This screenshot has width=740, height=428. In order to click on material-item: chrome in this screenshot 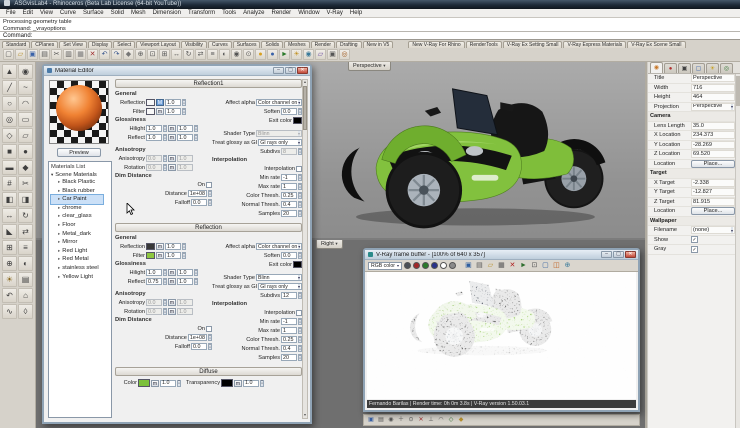, I will do `click(81, 208)`.